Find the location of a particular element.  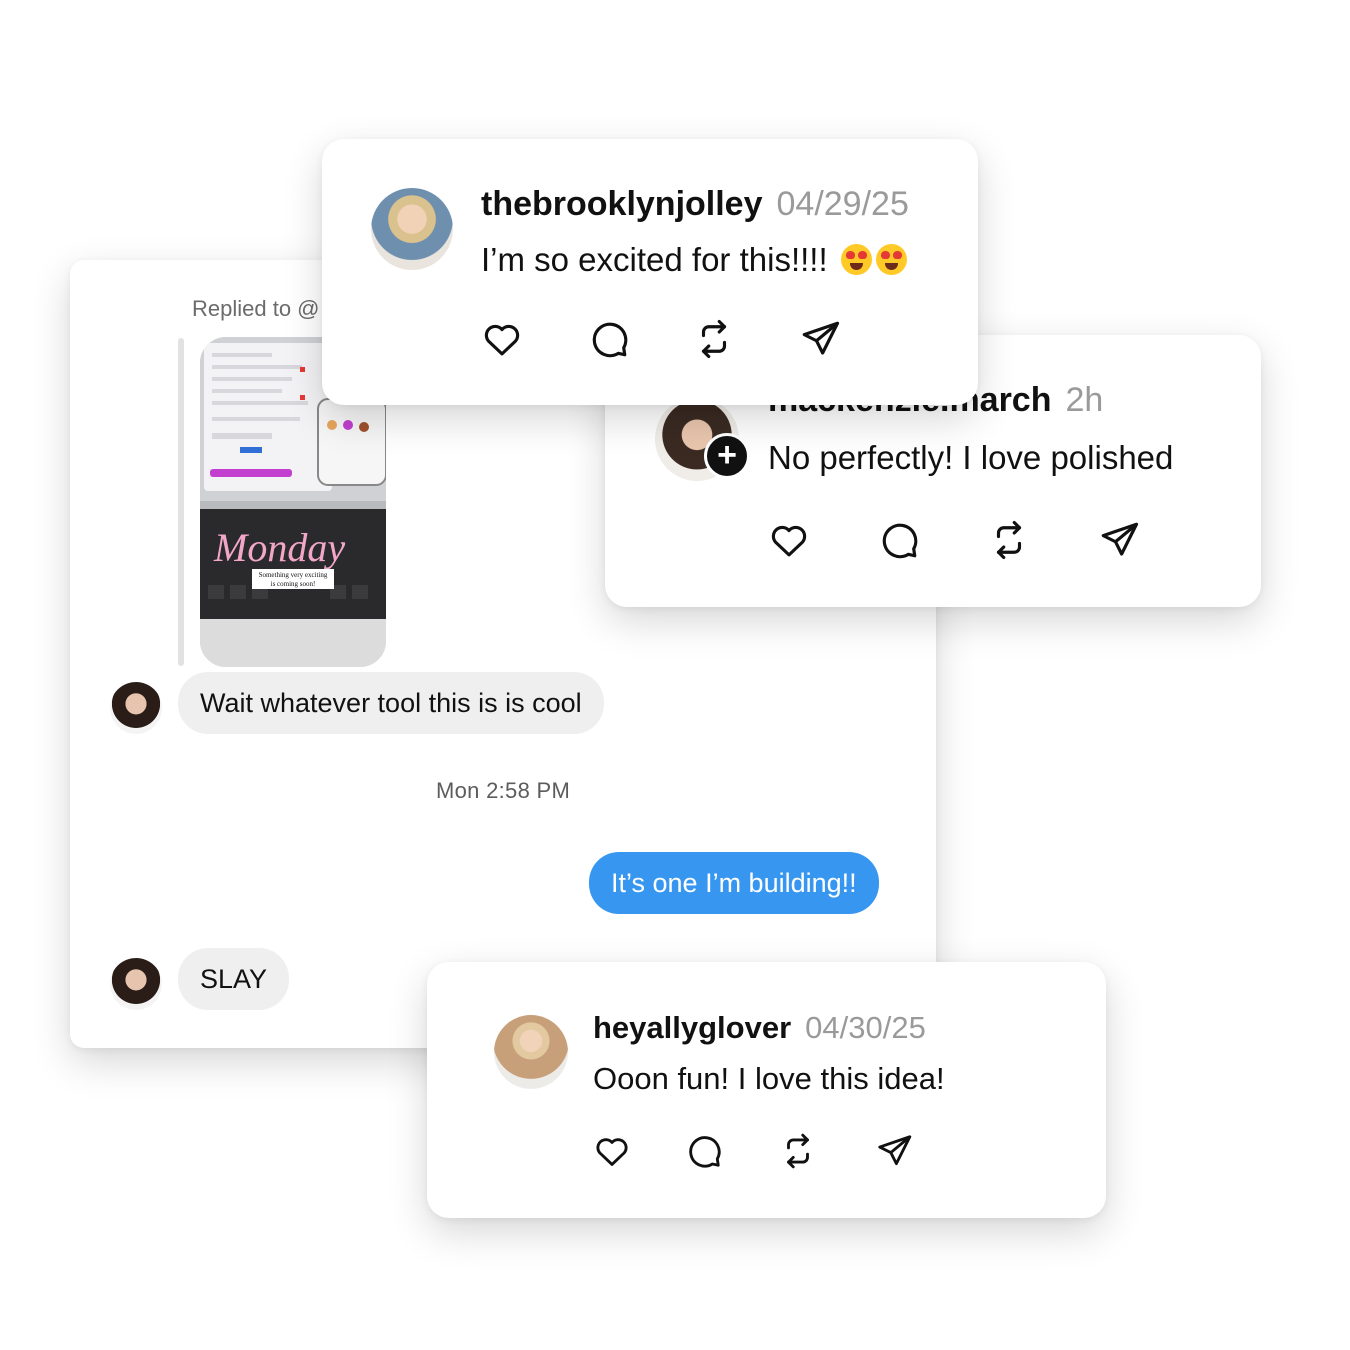

comment-date: 2h is located at coordinates (1084, 400).